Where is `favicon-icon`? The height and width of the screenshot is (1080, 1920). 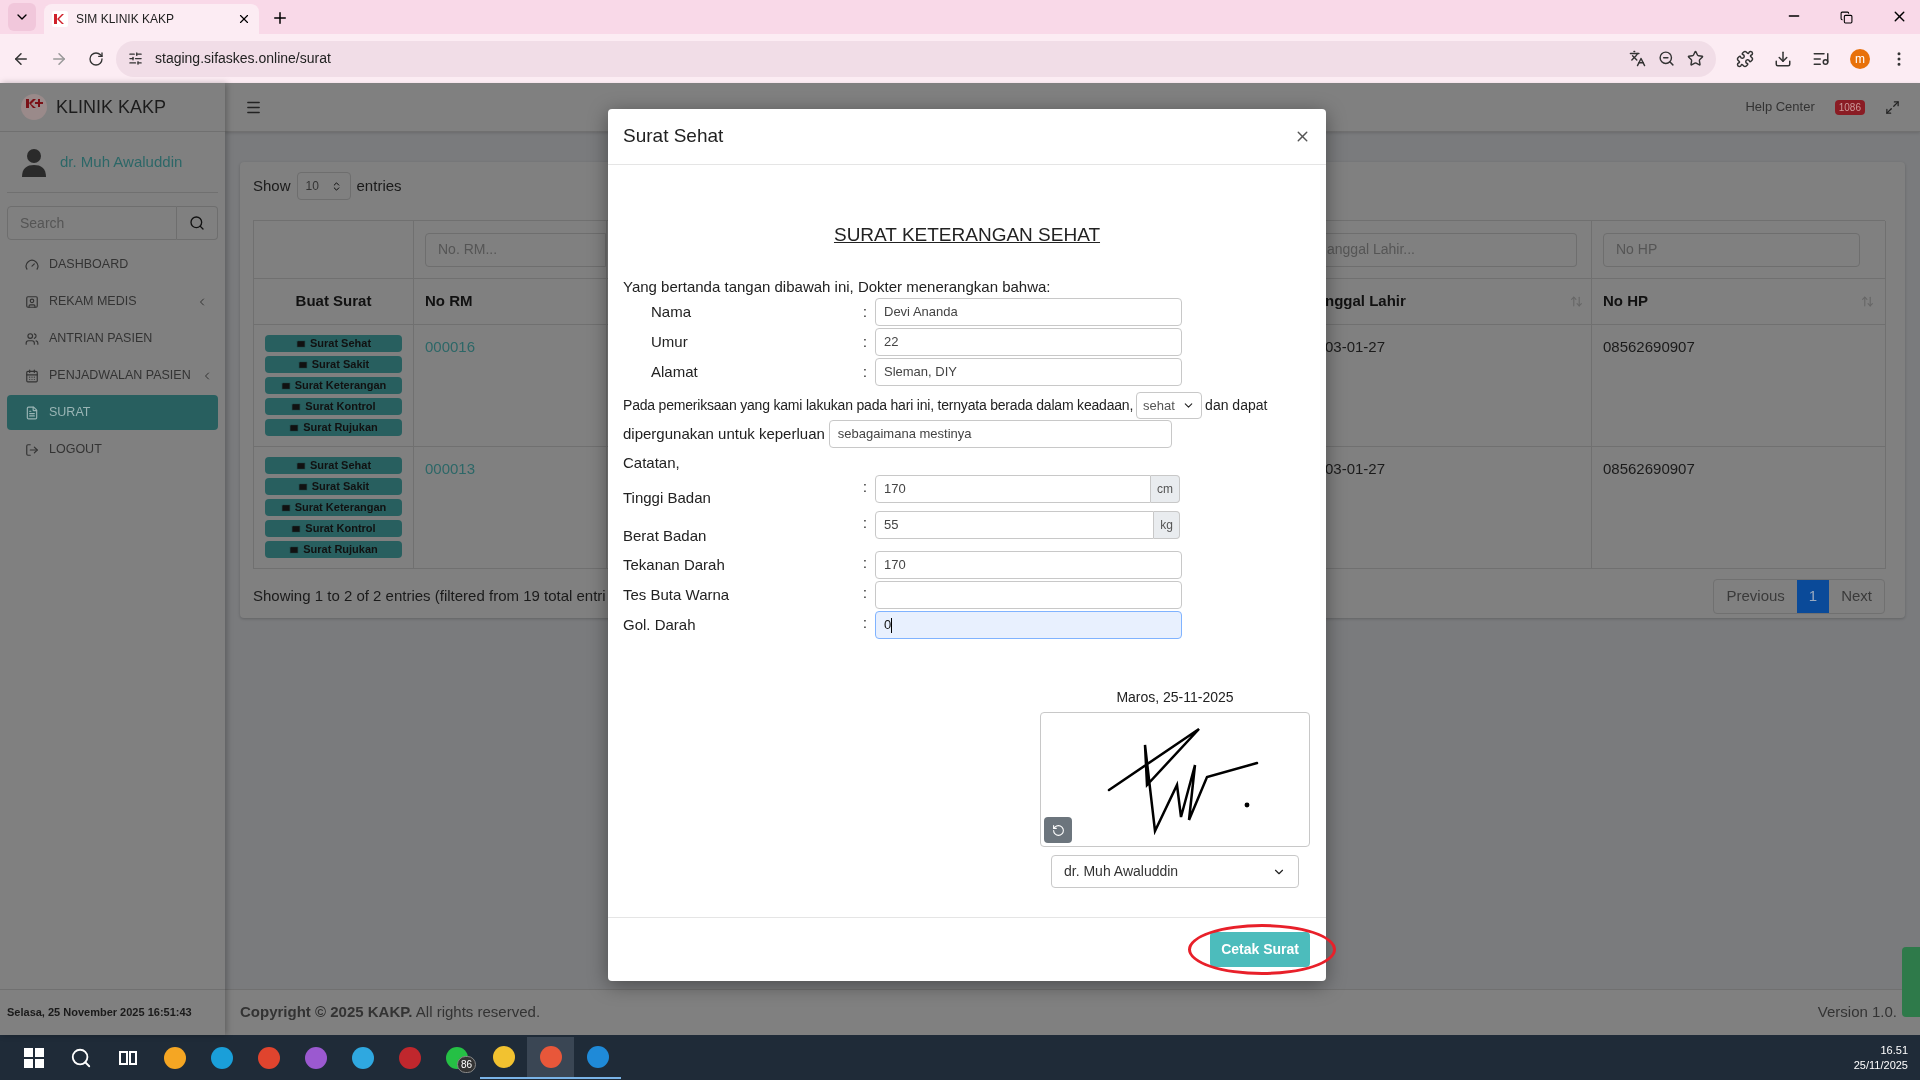
favicon-icon is located at coordinates (60, 19).